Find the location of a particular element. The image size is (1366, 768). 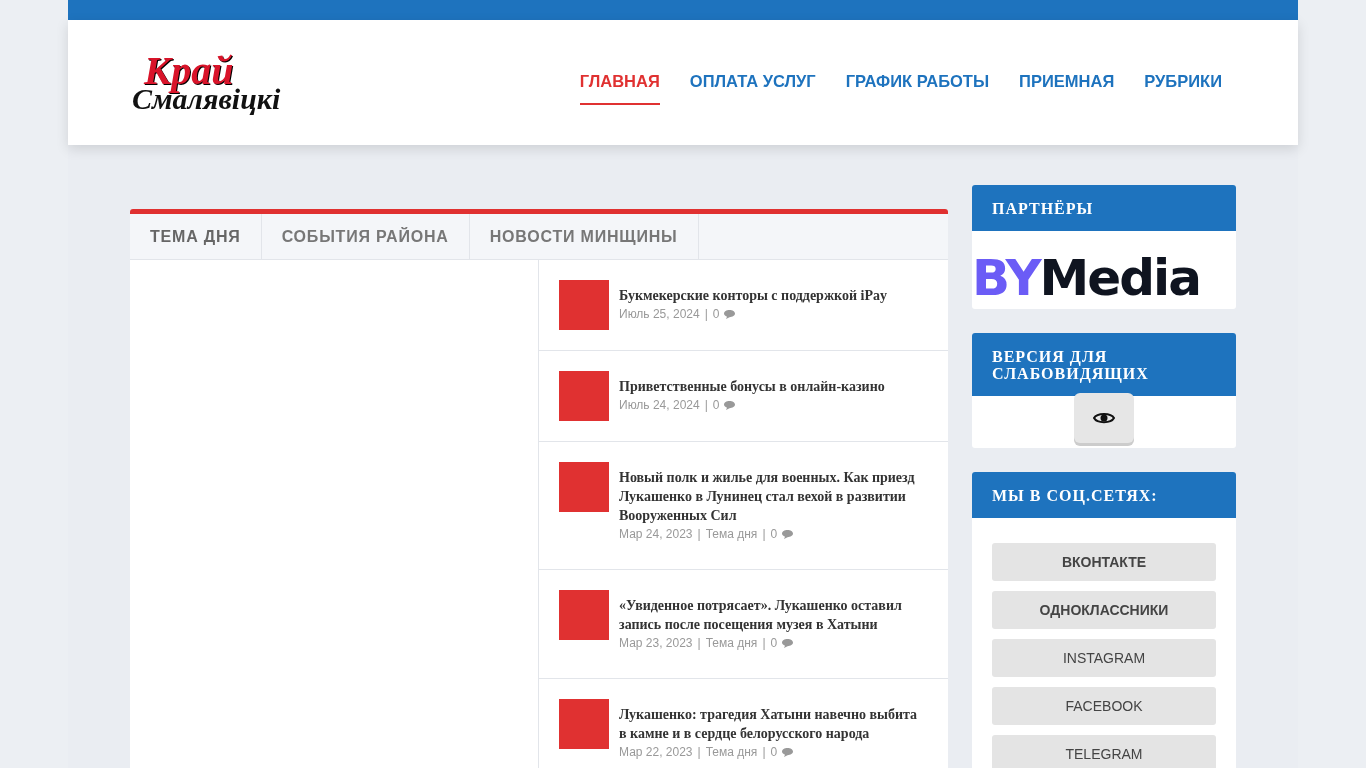

nav-link: ОПЛАТА УСЛУГ is located at coordinates (752, 82).